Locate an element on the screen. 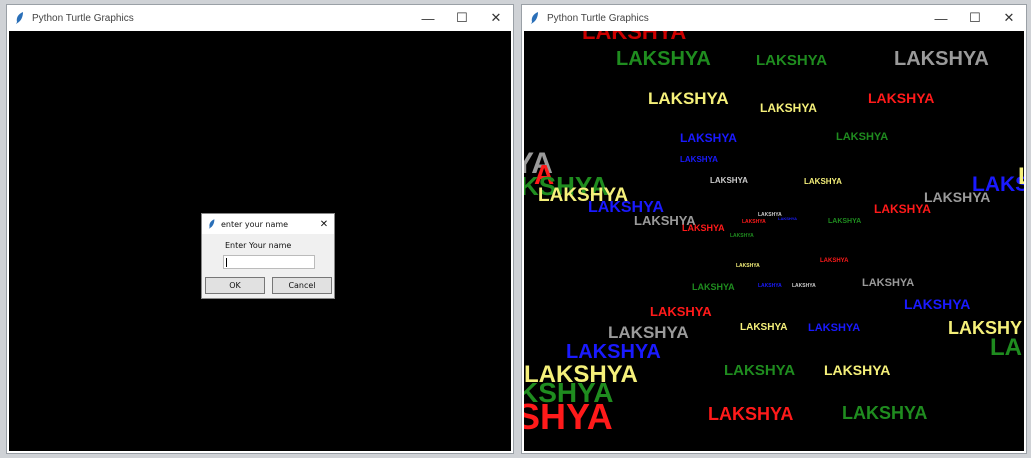 The height and width of the screenshot is (458, 1031). spiral-word: L is located at coordinates (1021, 177).